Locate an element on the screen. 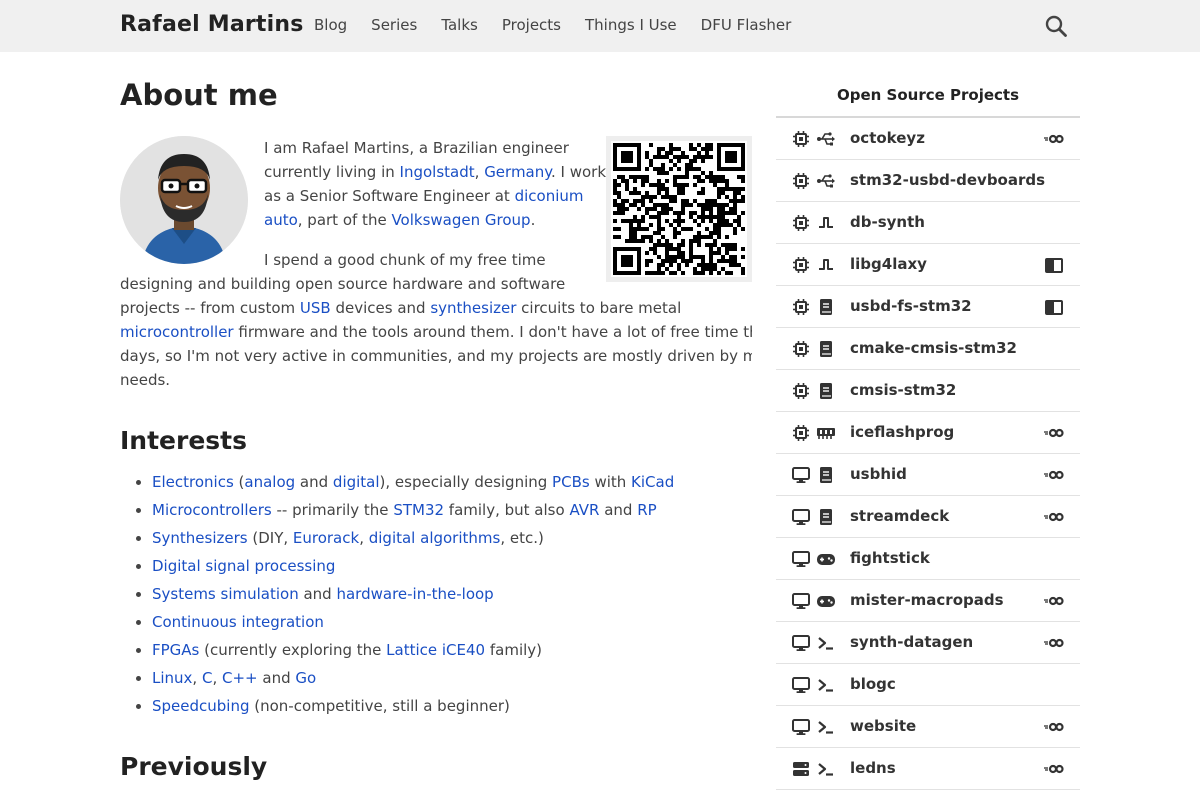  project-item-db-synth: db-synth is located at coordinates (928, 223).